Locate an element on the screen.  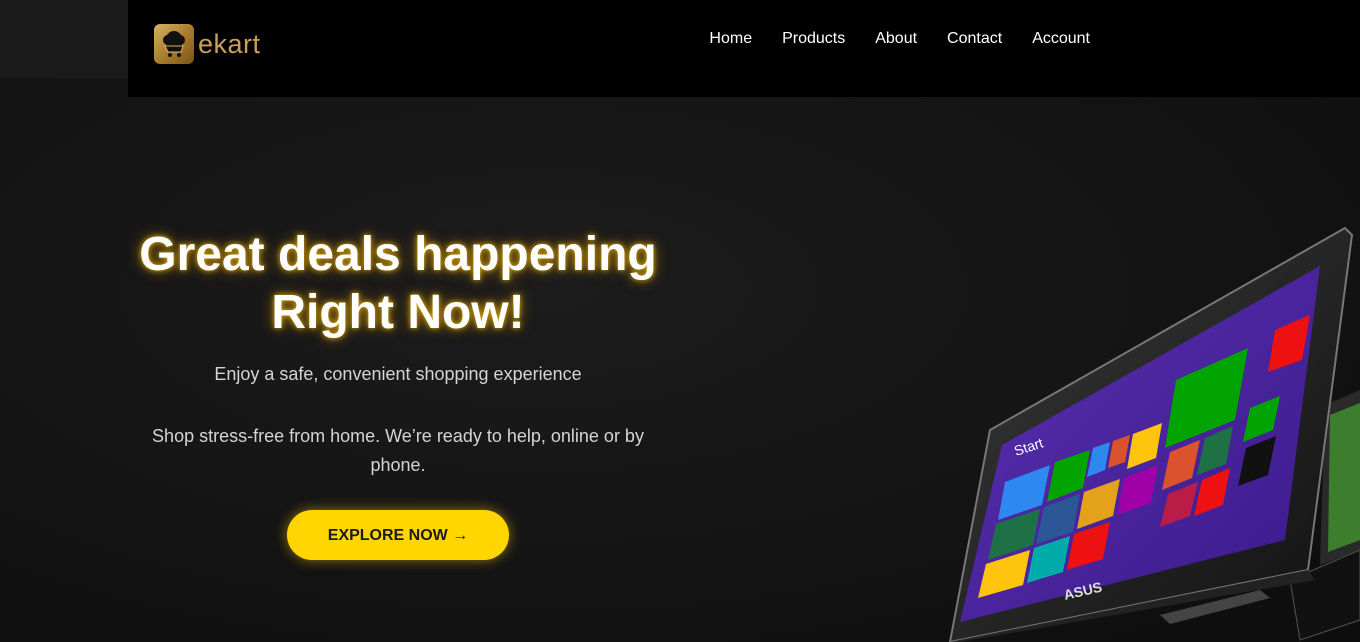
main-nav: Home Products About Contact Account is located at coordinates (884, 39).